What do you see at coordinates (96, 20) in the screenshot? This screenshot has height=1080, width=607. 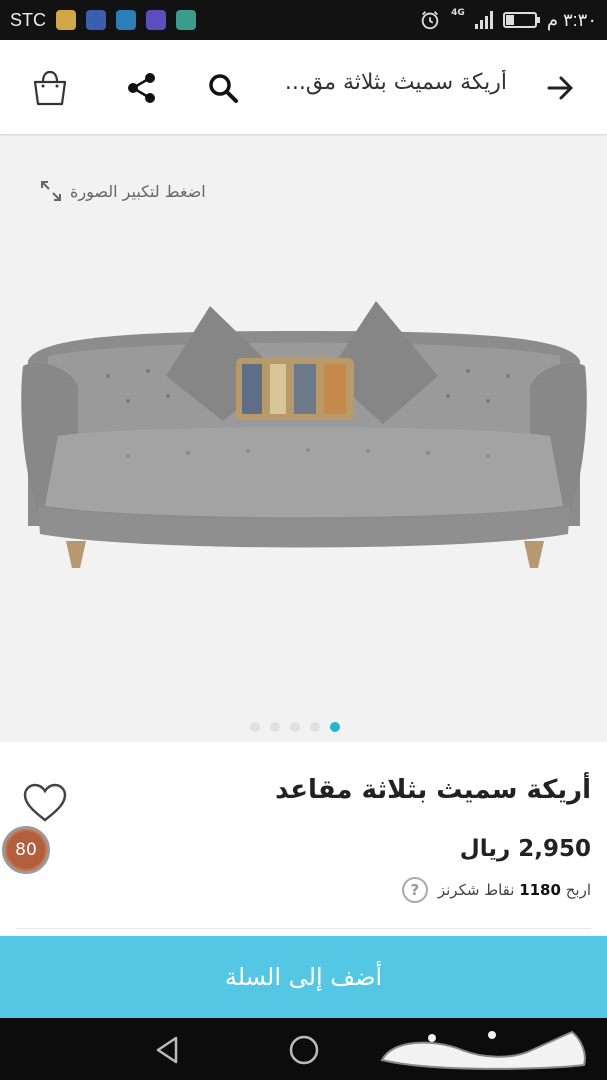 I see `location-app-icon` at bounding box center [96, 20].